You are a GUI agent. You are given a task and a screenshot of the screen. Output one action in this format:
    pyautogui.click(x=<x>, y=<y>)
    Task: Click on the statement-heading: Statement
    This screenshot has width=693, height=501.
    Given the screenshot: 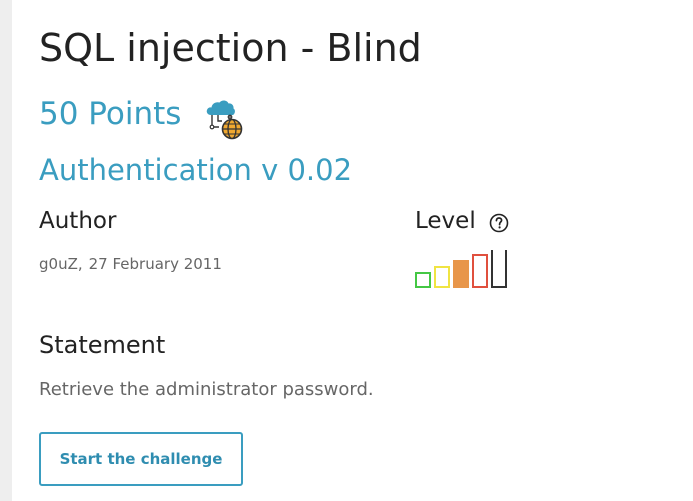 What is the action you would take?
    pyautogui.click(x=102, y=345)
    